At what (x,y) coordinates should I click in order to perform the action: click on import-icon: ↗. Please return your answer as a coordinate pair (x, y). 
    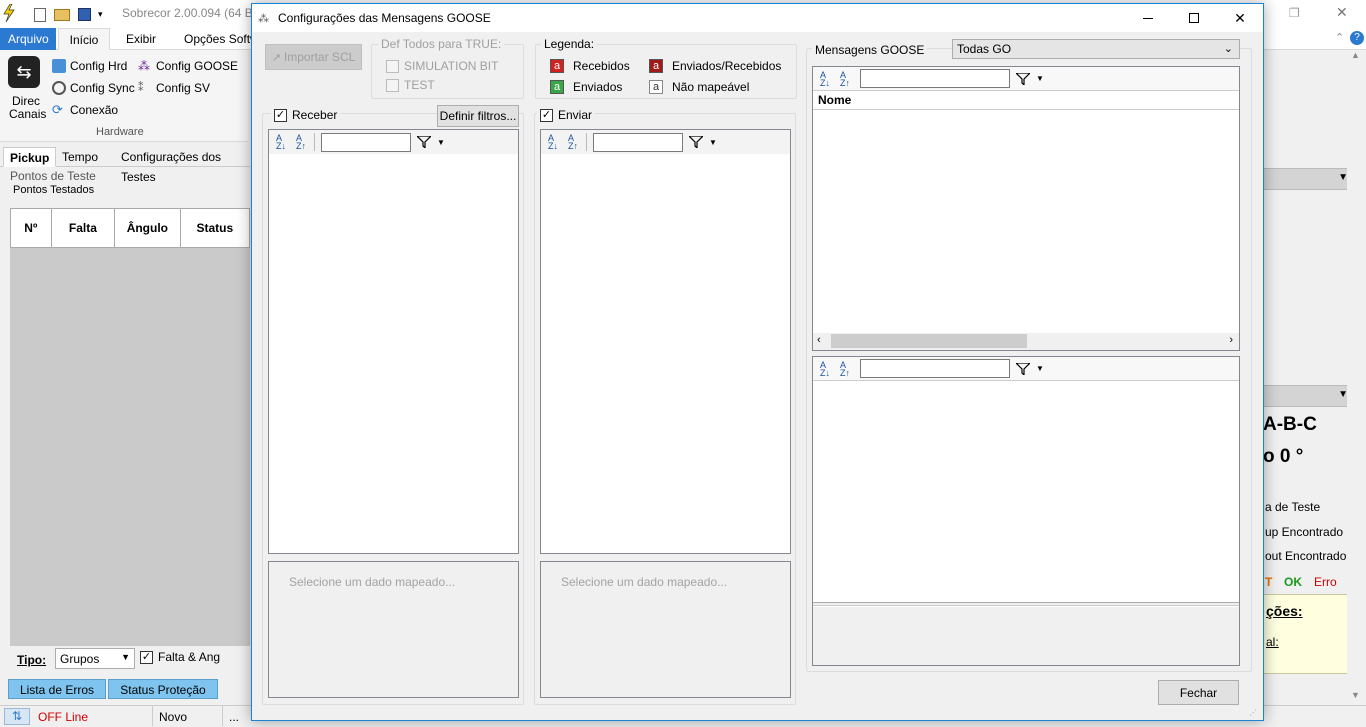
    Looking at the image, I should click on (276, 57).